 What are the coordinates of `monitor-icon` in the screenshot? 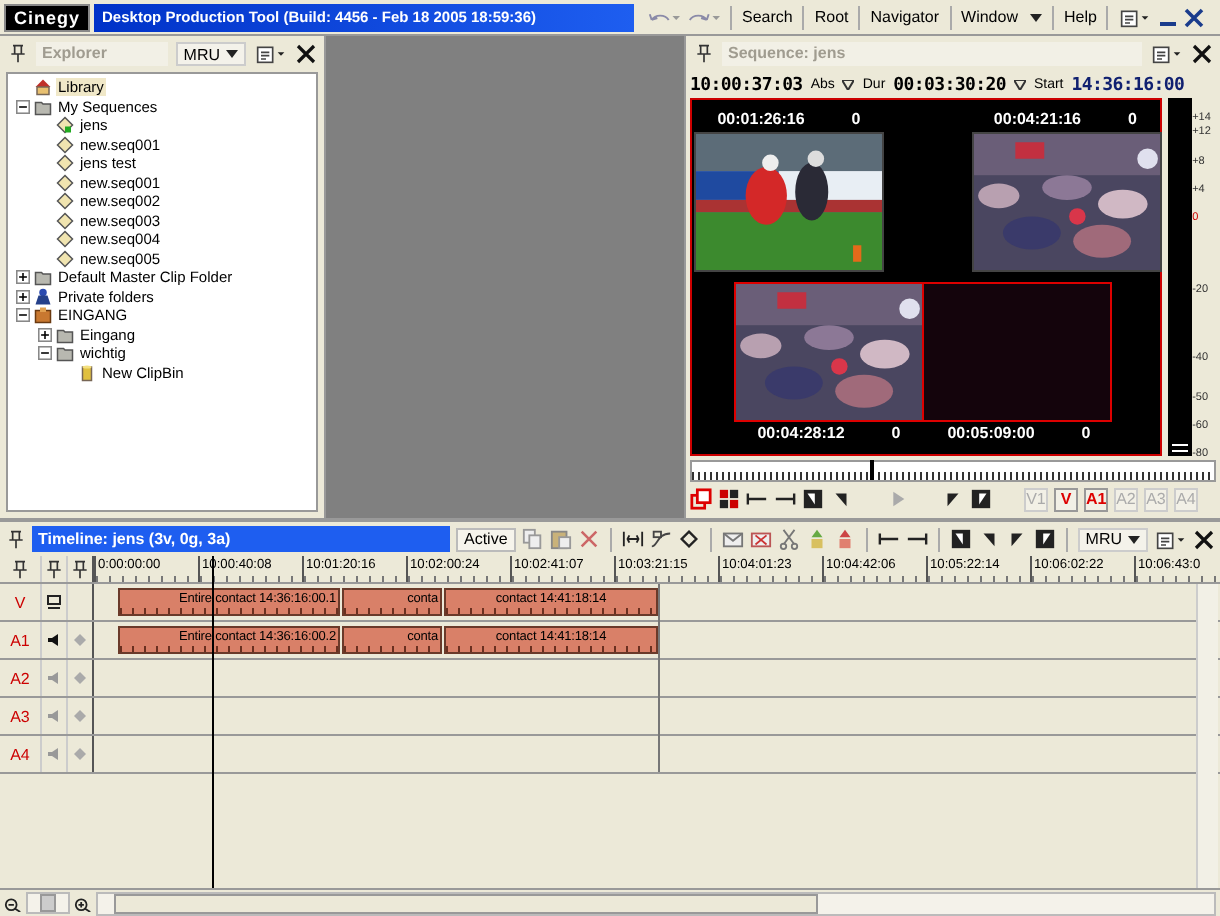 It's located at (54, 602).